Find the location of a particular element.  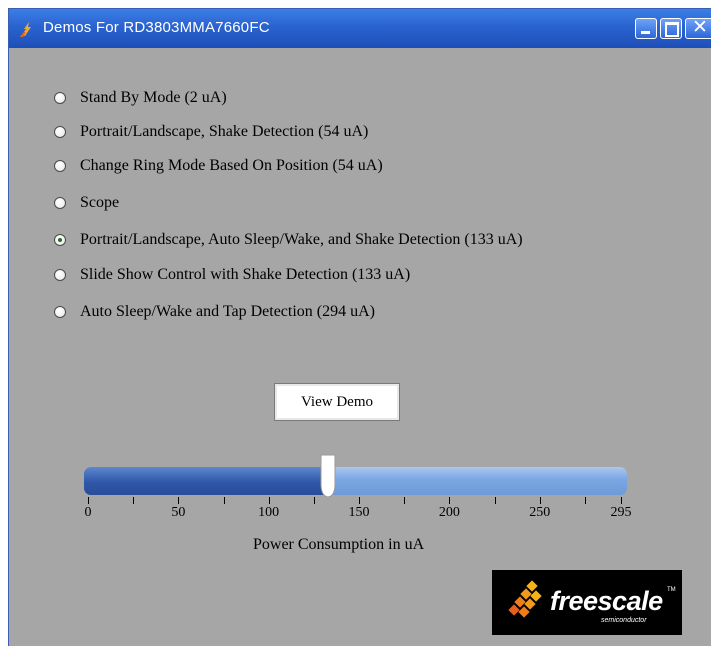

maximize-button is located at coordinates (671, 28).